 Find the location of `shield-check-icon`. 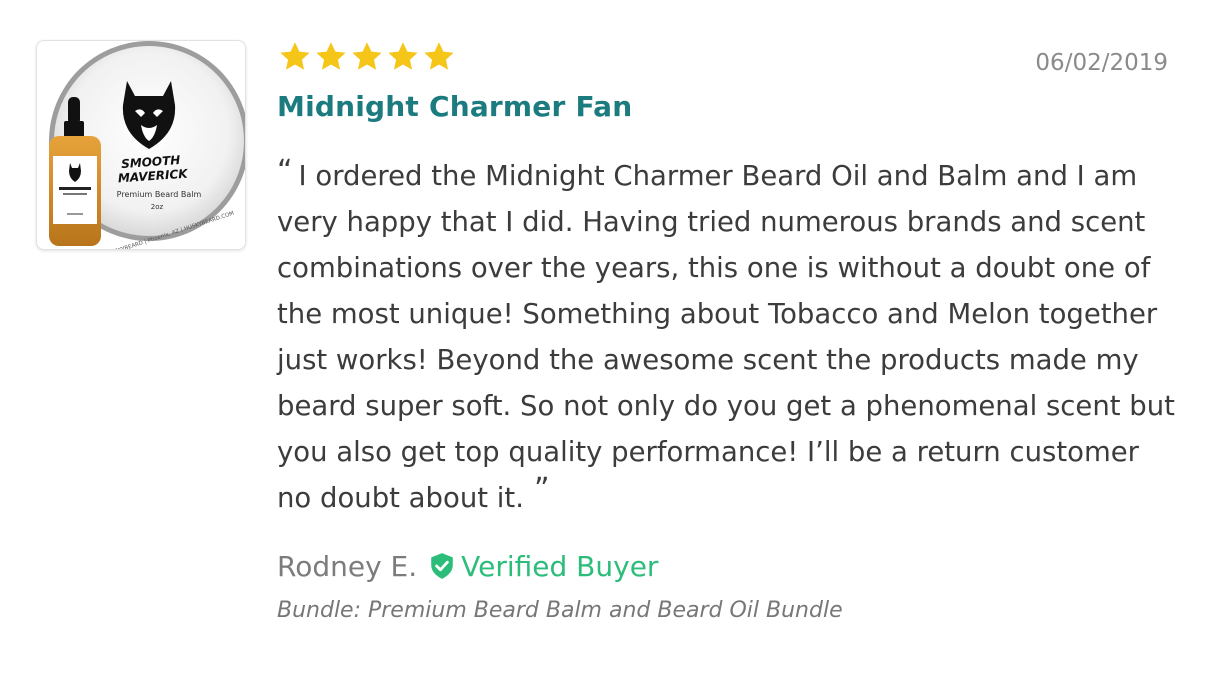

shield-check-icon is located at coordinates (442, 566).